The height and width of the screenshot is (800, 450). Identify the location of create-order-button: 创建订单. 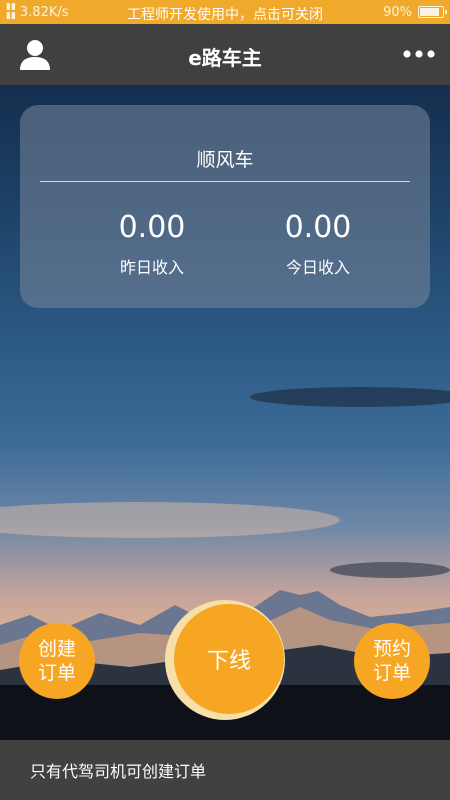
(57, 661).